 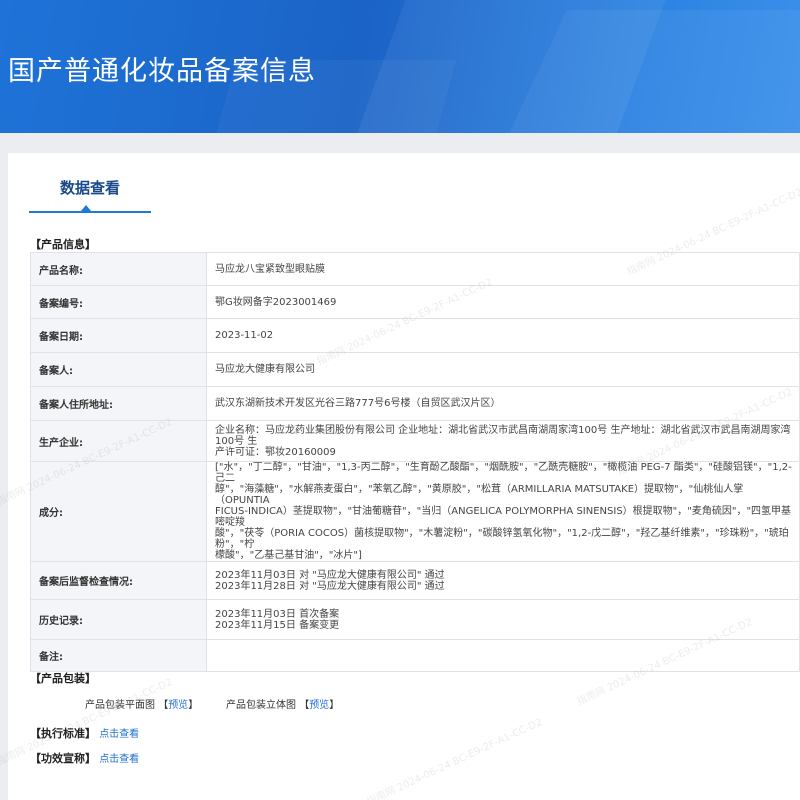 What do you see at coordinates (90, 212) in the screenshot?
I see `tab-underline` at bounding box center [90, 212].